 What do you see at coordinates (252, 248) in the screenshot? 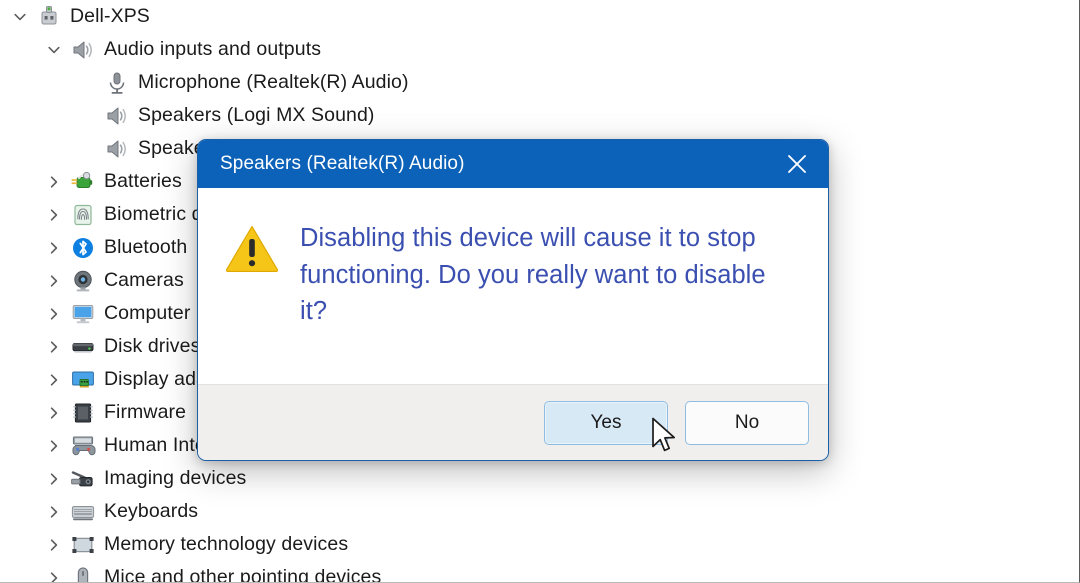
I see `warning-triangle-icon` at bounding box center [252, 248].